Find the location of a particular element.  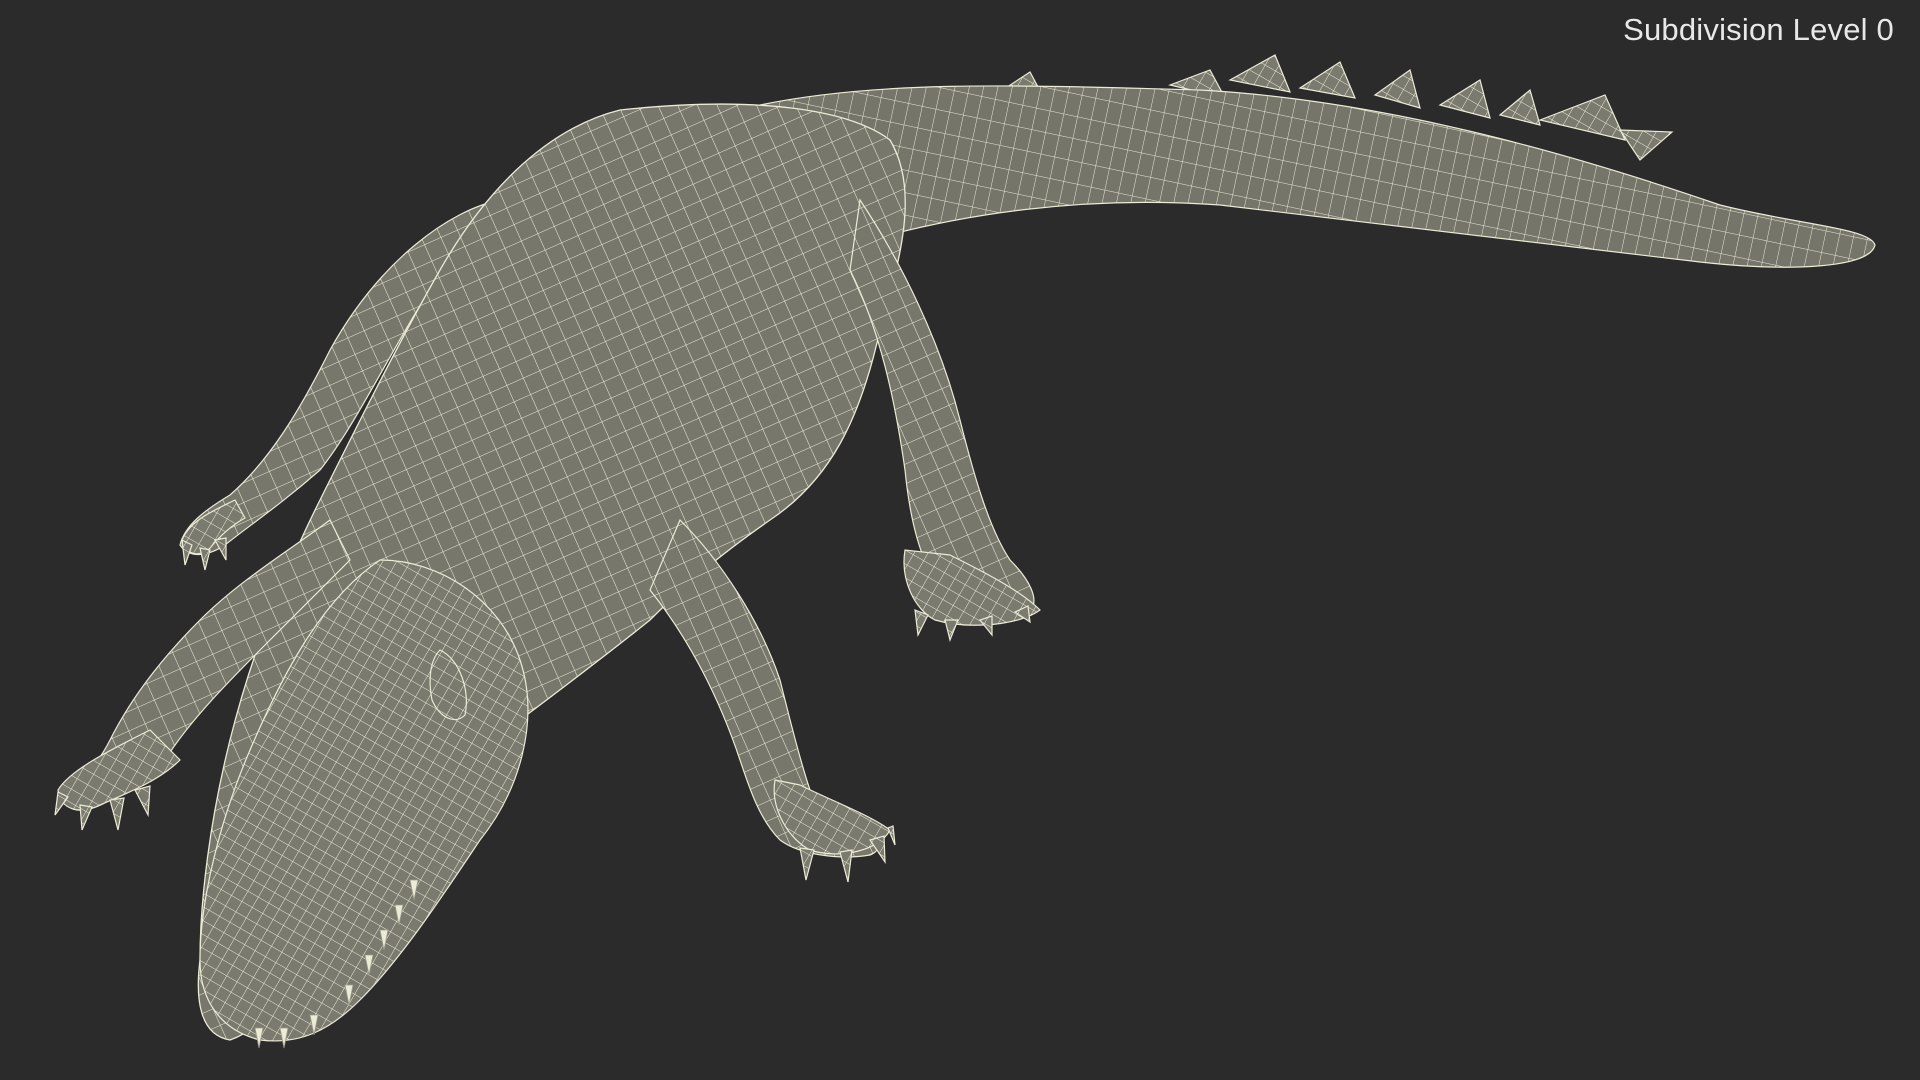

front-right-foot is located at coordinates (834, 831).